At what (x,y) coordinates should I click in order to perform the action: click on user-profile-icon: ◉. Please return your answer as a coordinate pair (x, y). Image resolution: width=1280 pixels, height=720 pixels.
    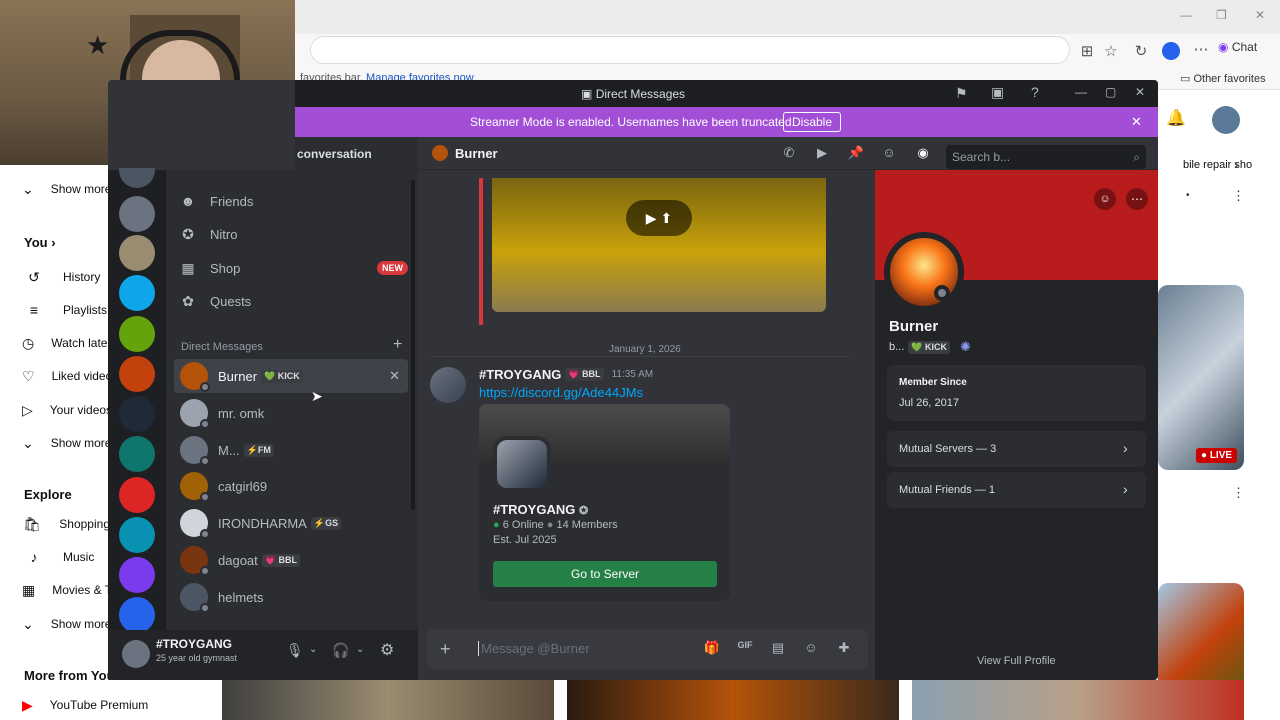
    Looking at the image, I should click on (923, 153).